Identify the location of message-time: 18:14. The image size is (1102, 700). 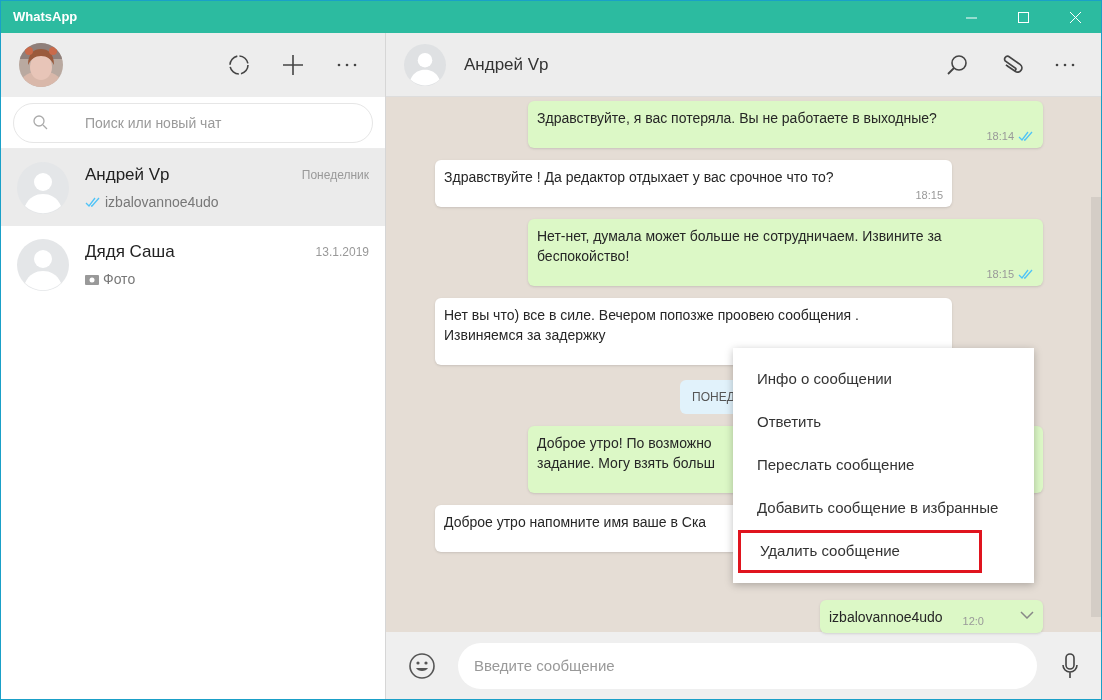
(1000, 136).